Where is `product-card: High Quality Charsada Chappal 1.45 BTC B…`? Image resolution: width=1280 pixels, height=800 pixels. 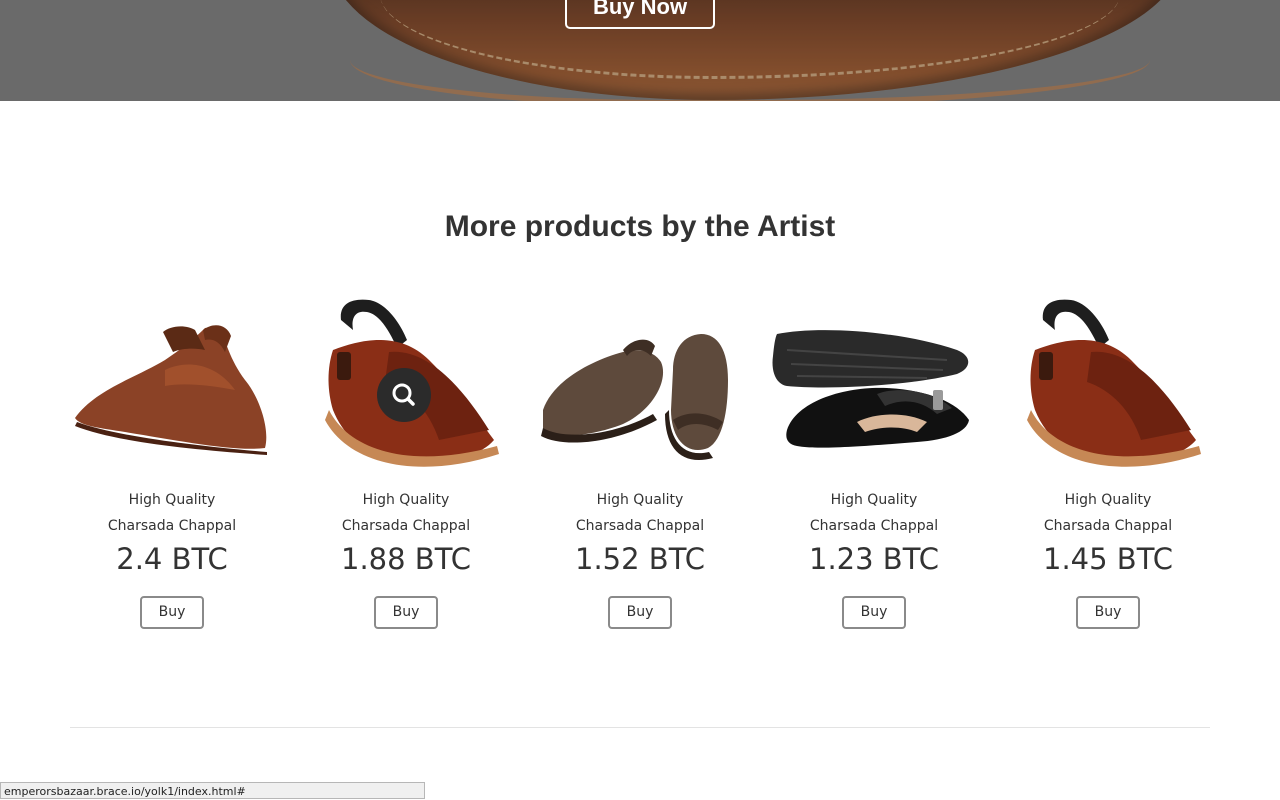 product-card: High Quality Charsada Chappal 1.45 BTC B… is located at coordinates (1108, 459).